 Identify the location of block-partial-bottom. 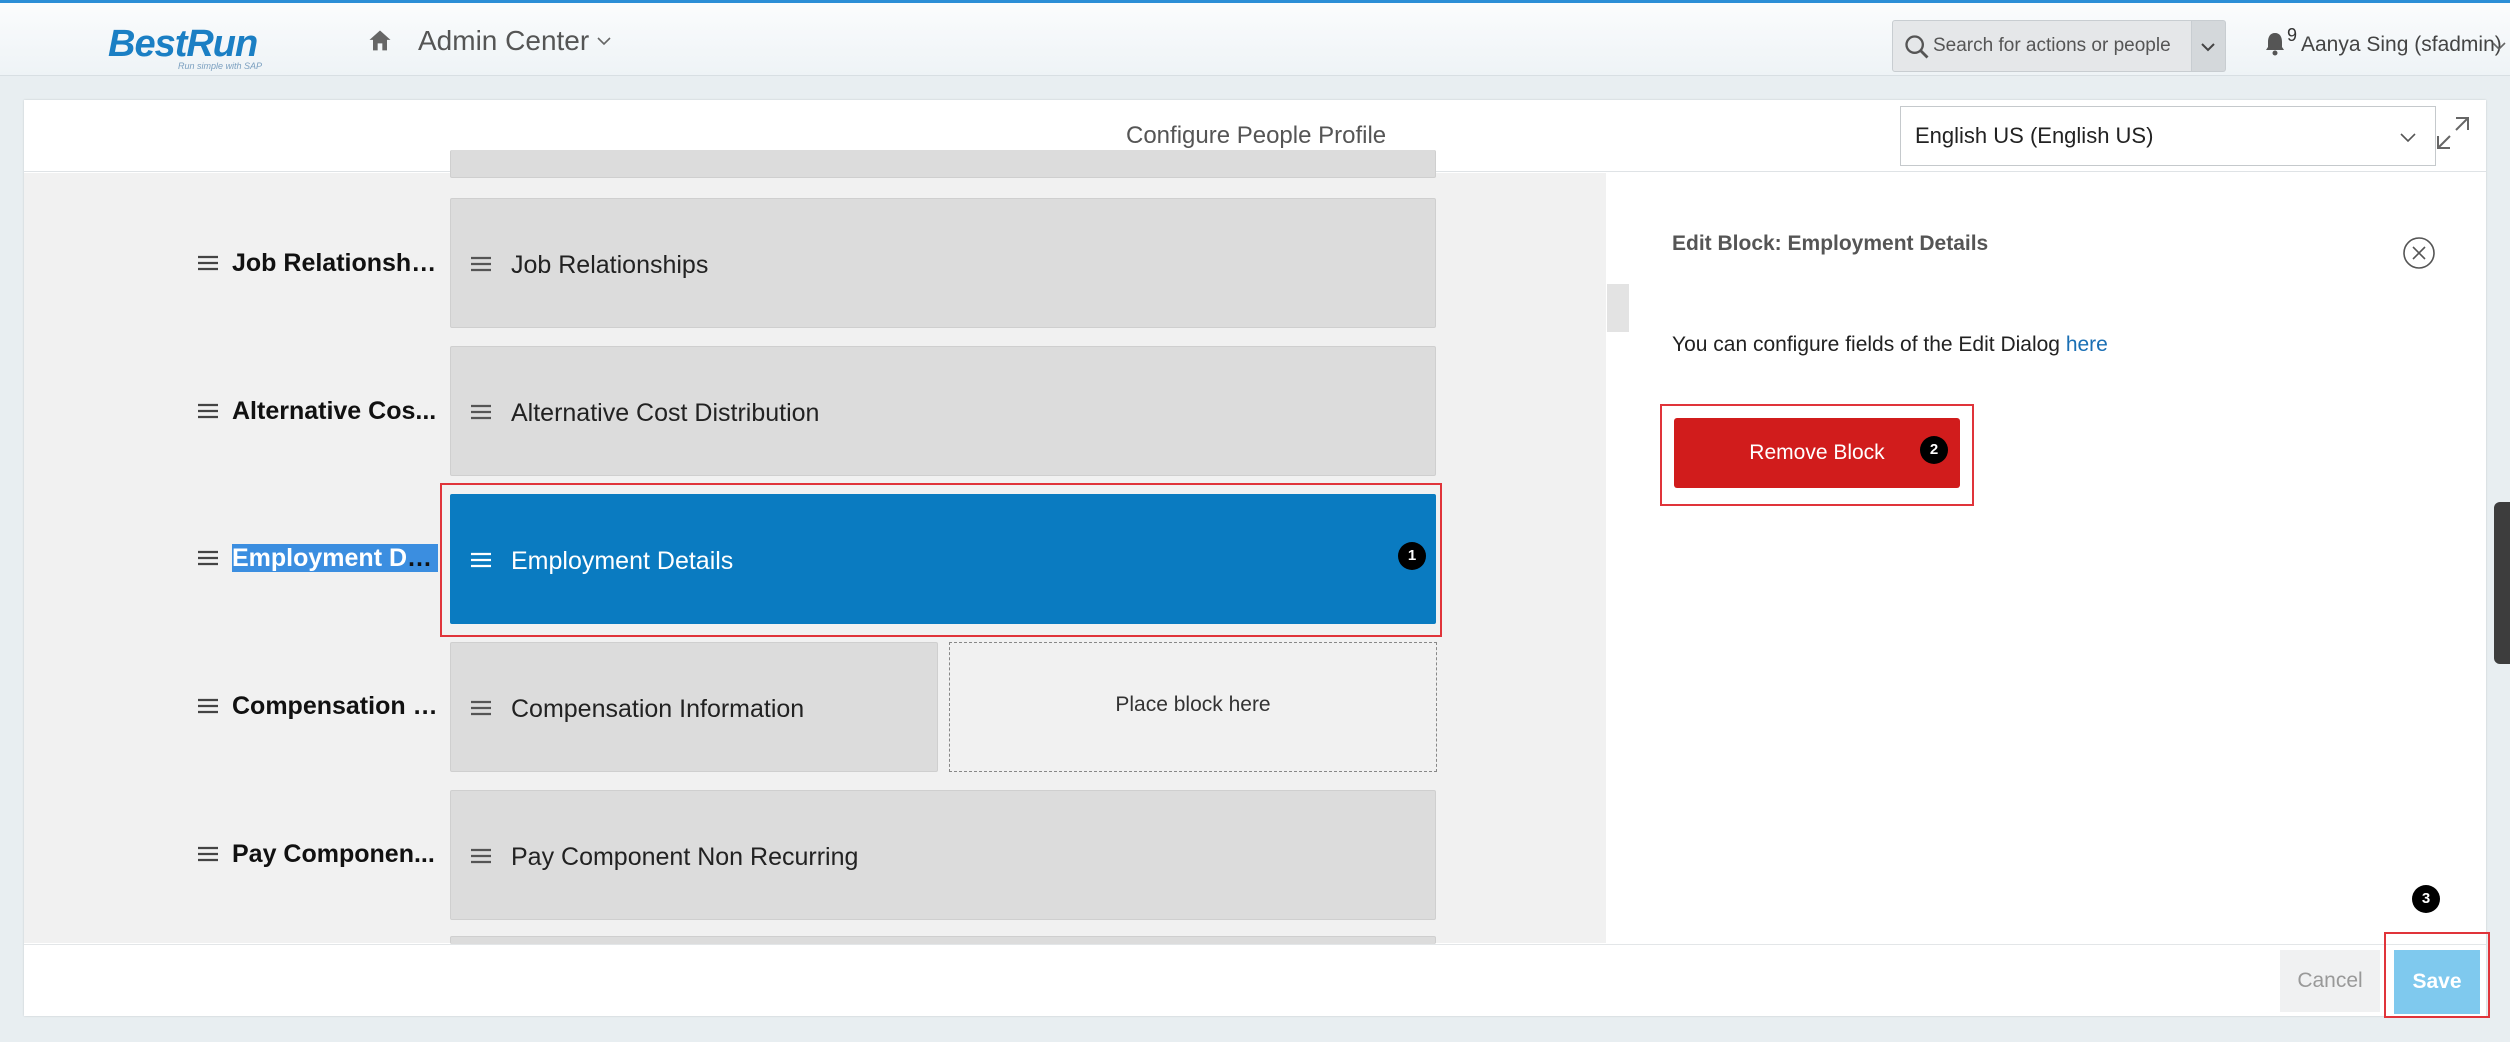
(943, 940).